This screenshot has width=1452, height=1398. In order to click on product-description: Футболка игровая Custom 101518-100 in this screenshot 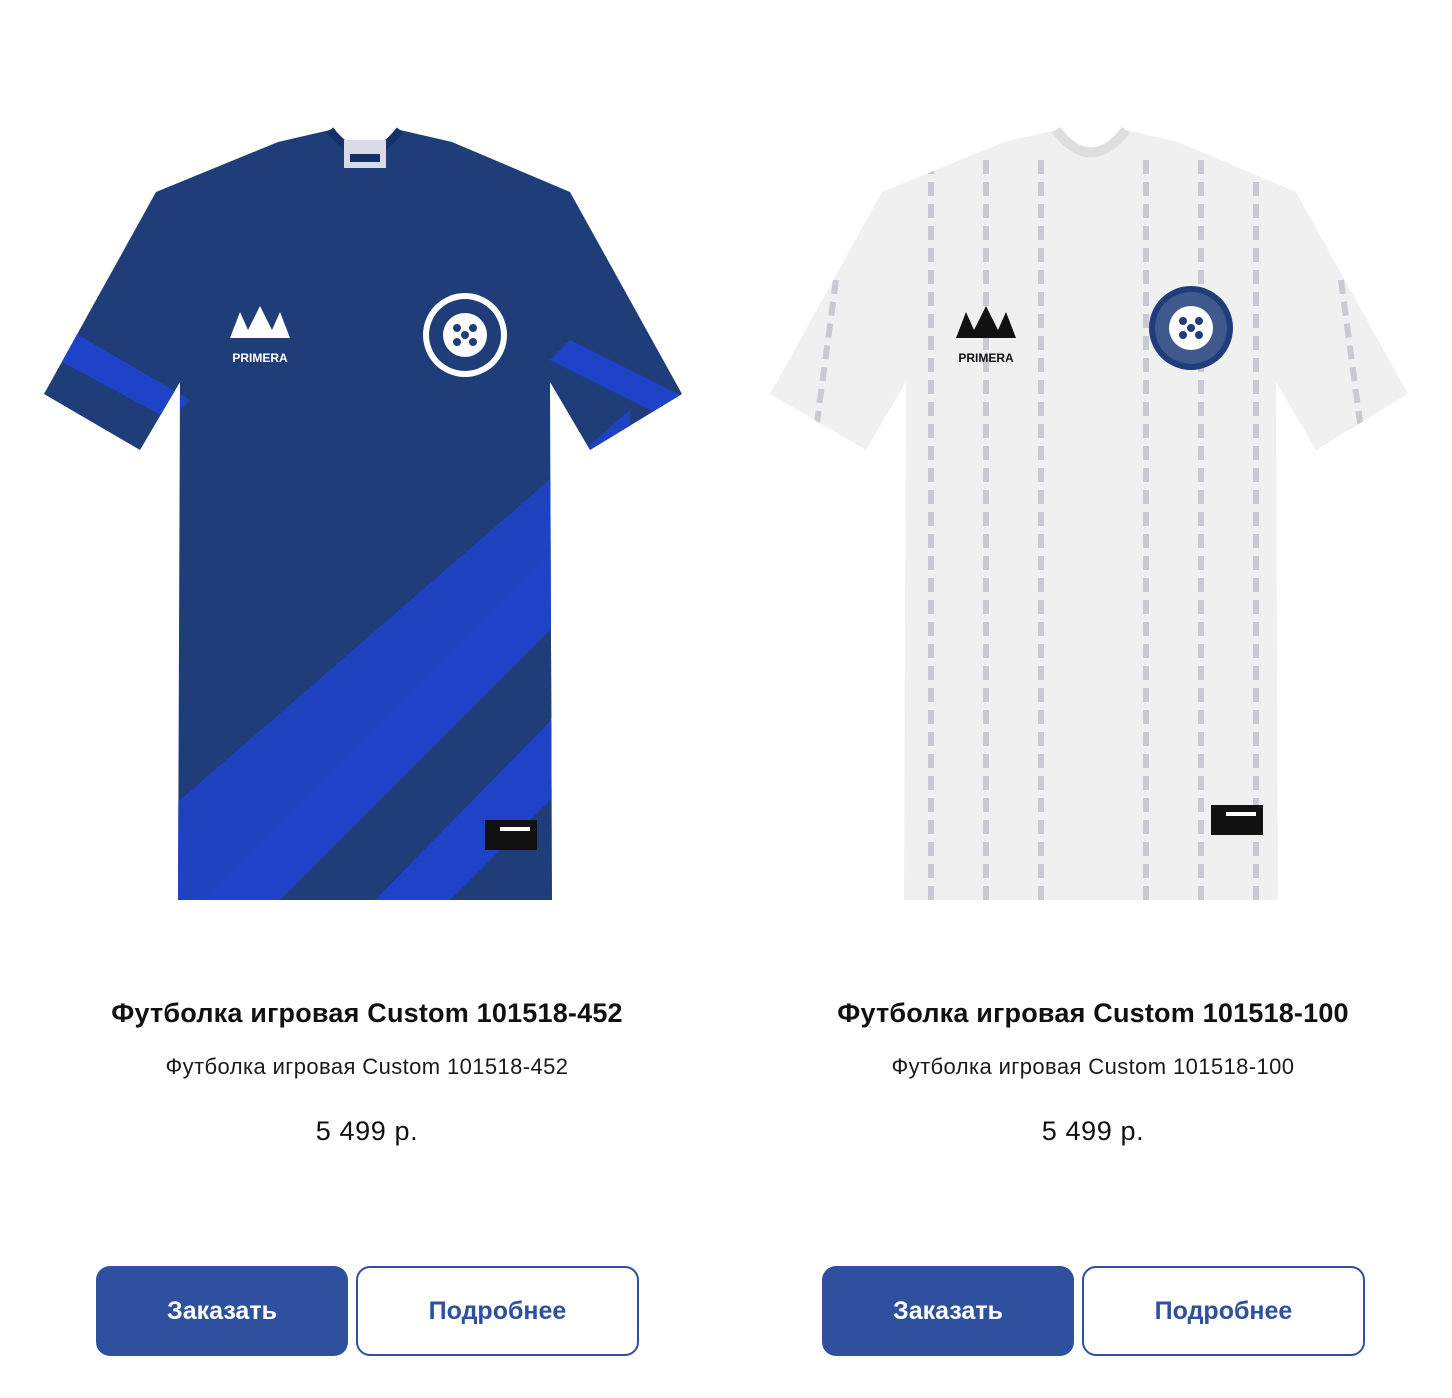, I will do `click(1093, 1066)`.